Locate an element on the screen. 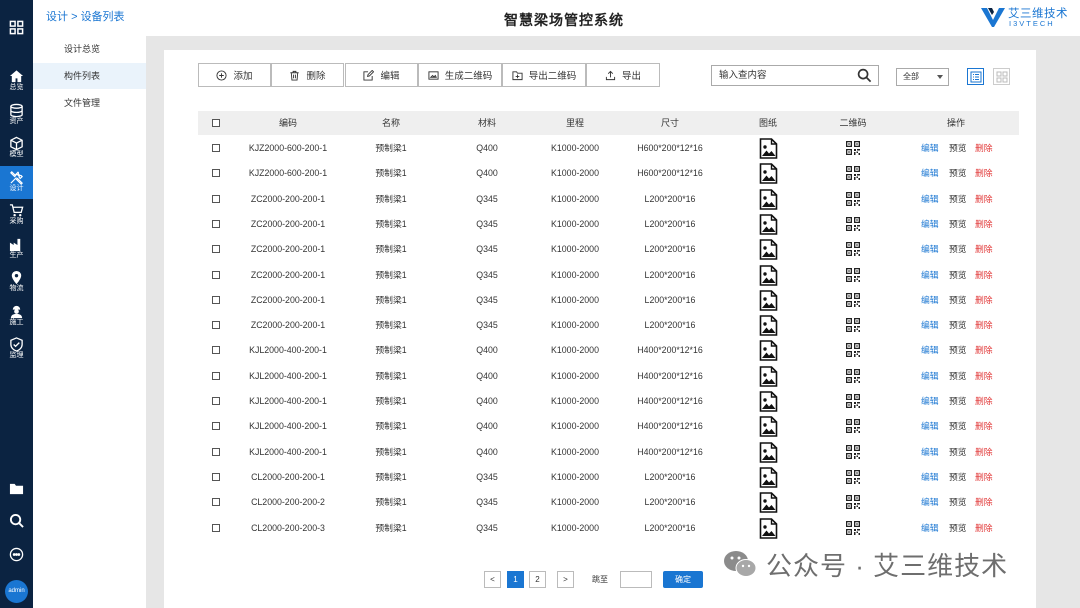 The height and width of the screenshot is (608, 1080). rail-item-cube: 模型 is located at coordinates (16, 147).